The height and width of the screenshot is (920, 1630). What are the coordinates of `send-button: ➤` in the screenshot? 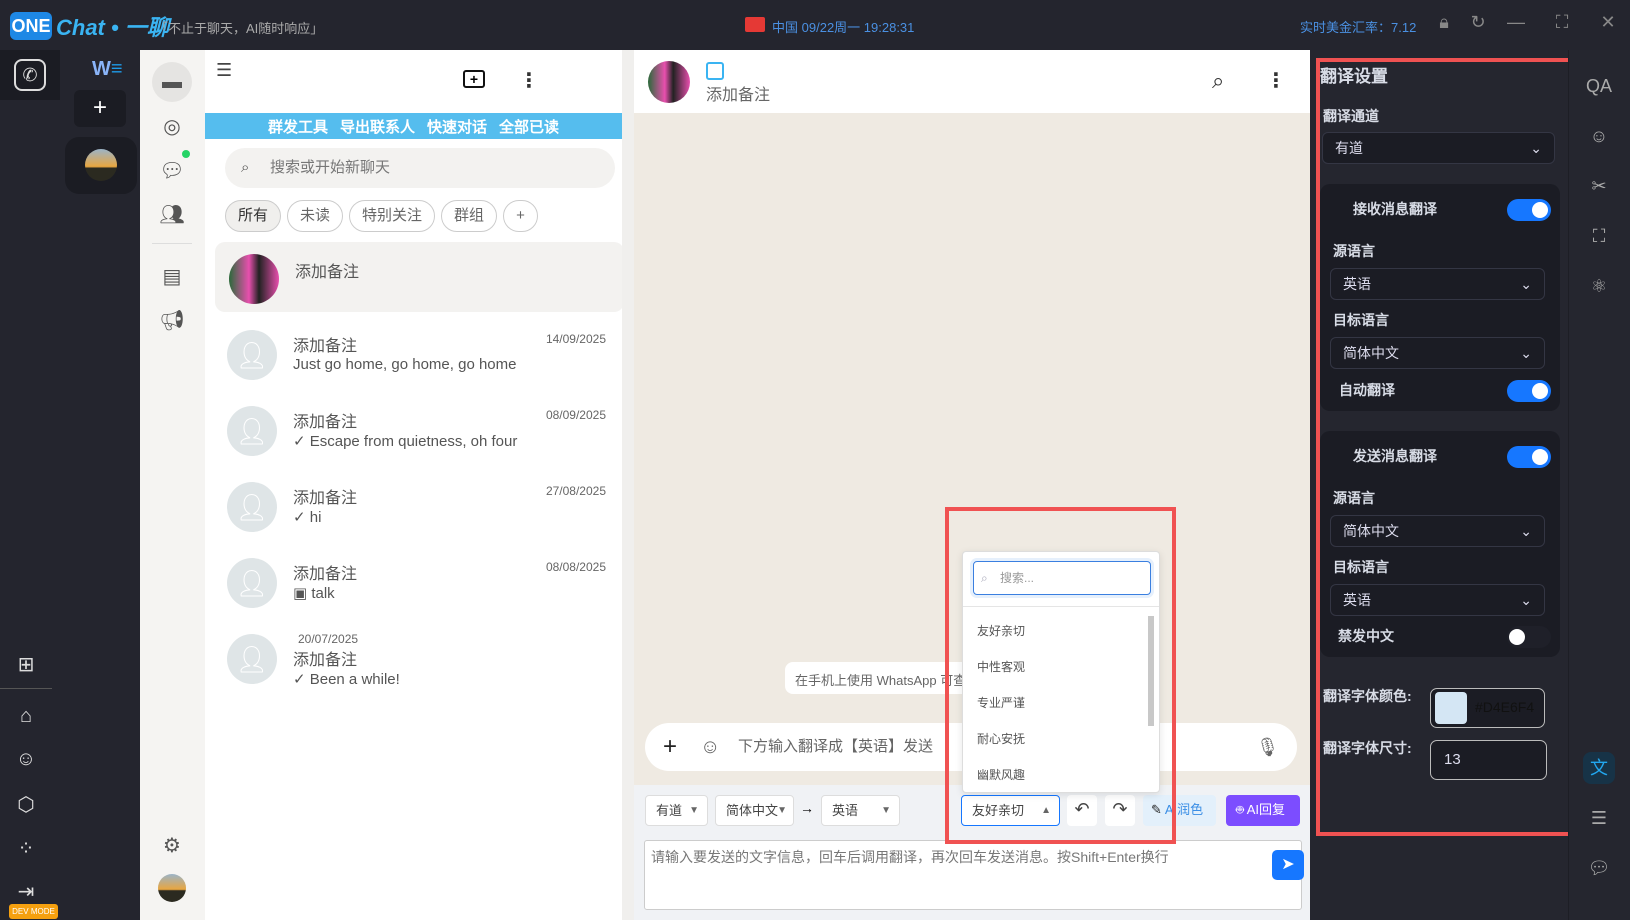 It's located at (1288, 865).